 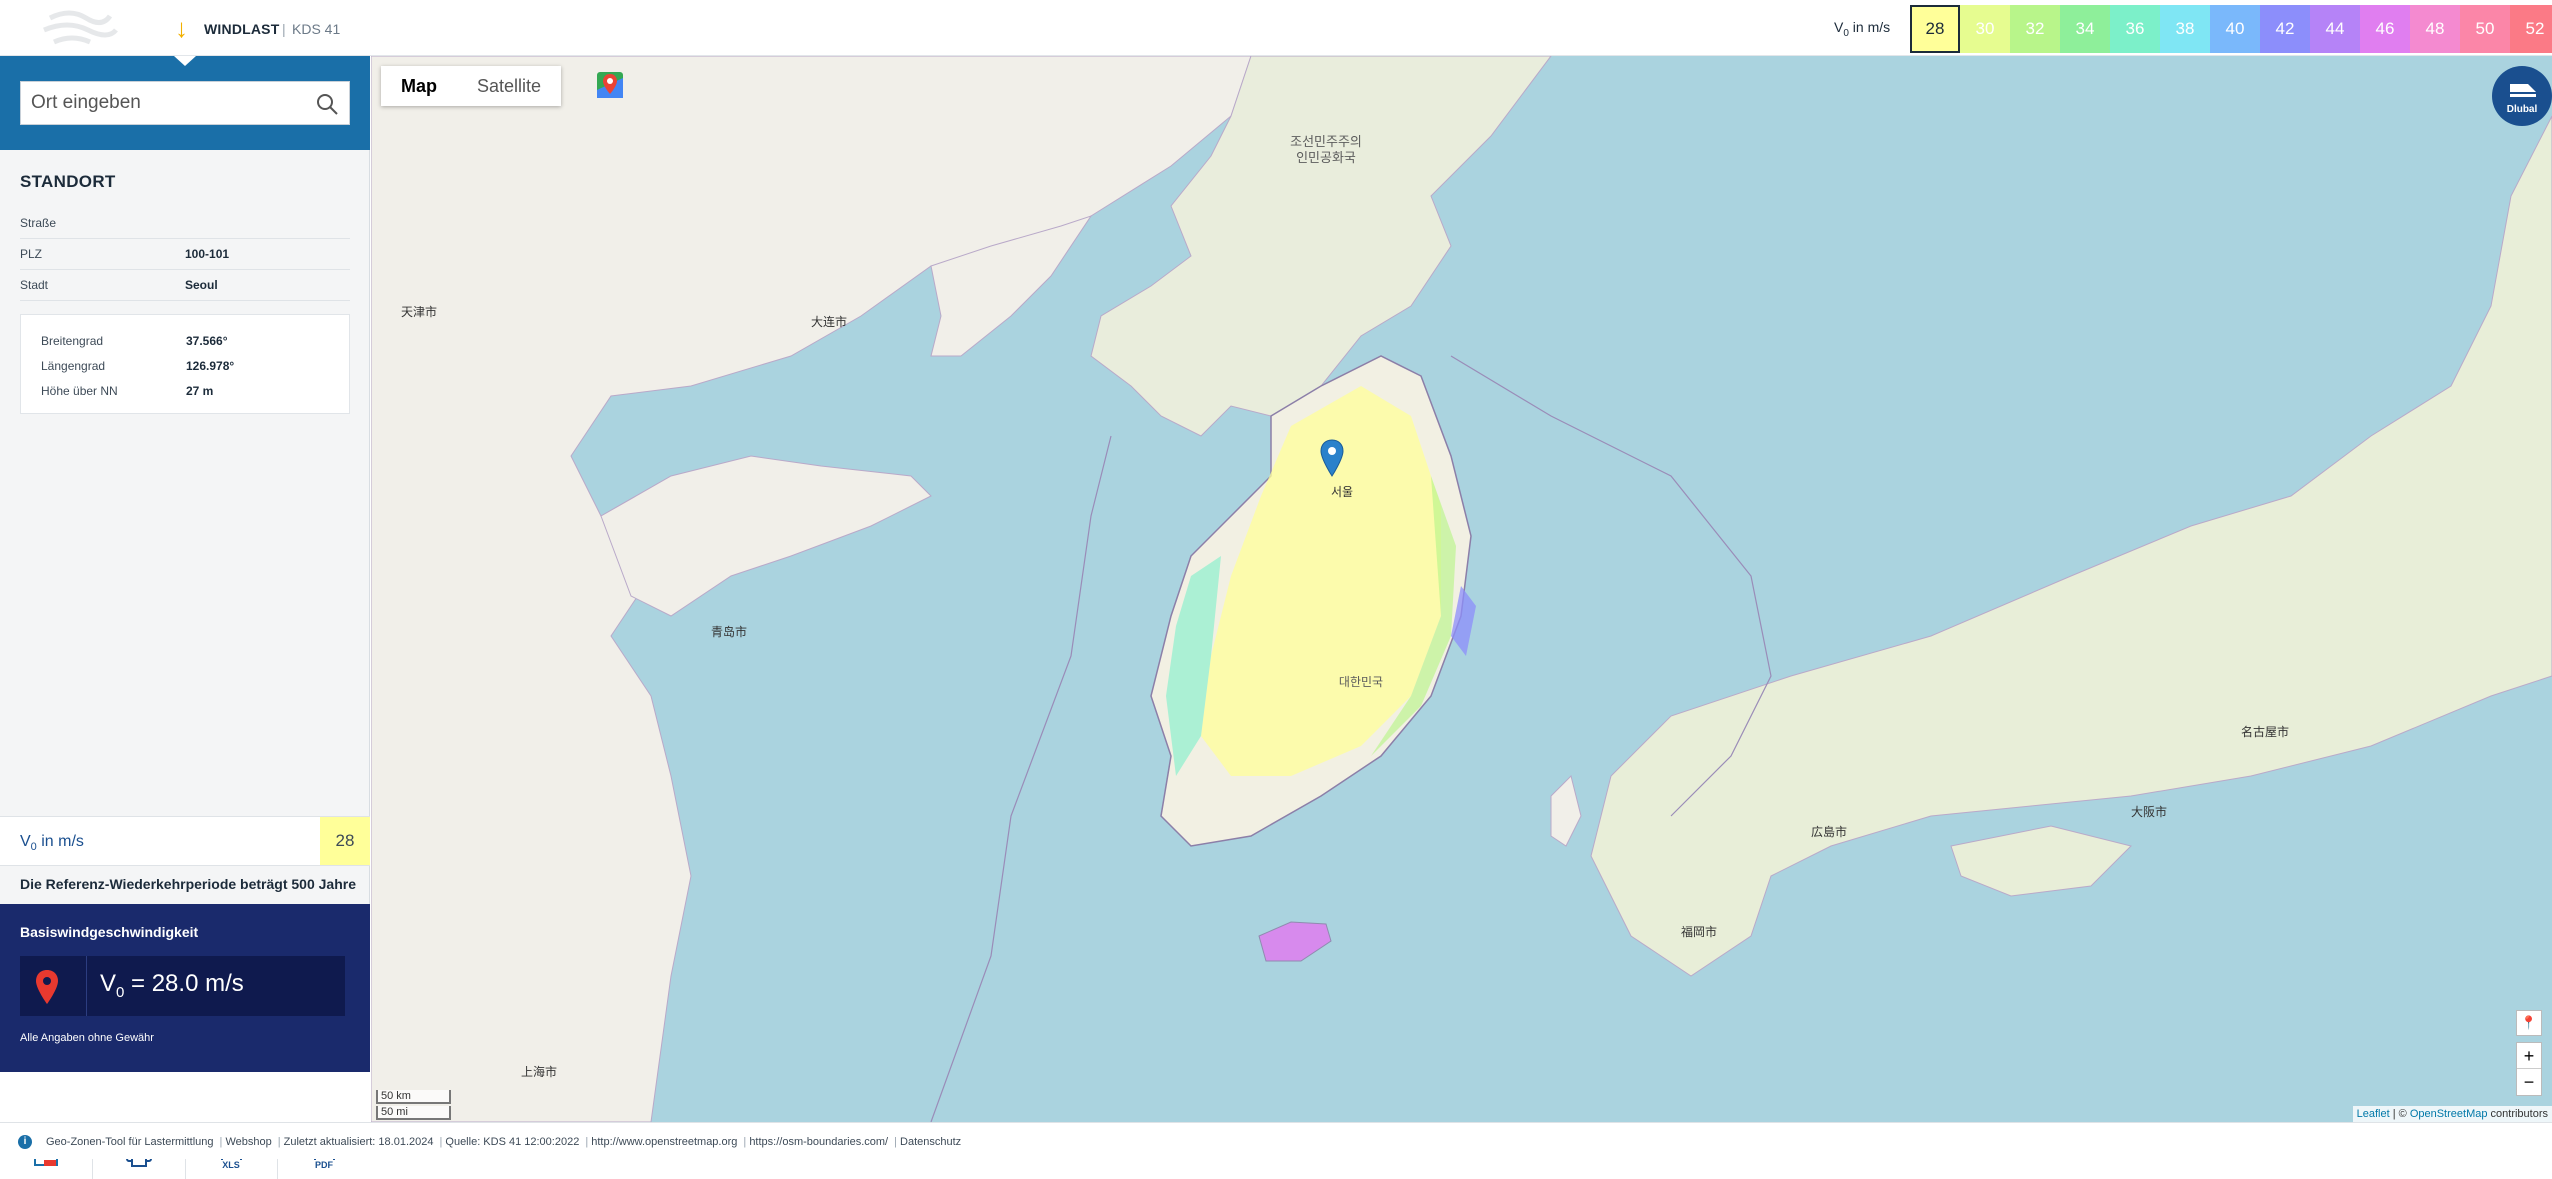 I want to click on location-title: STANDORT, so click(x=68, y=181).